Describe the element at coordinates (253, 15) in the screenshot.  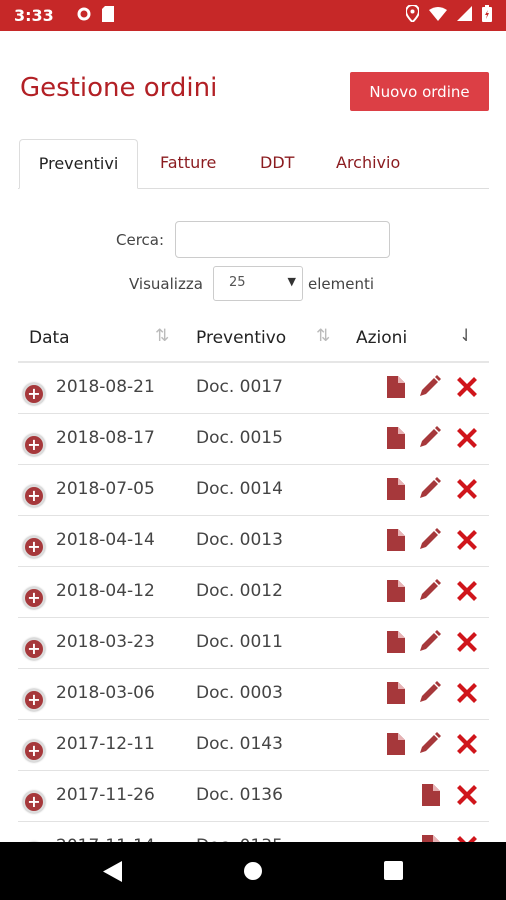
I see `status-bar: 3:33` at that location.